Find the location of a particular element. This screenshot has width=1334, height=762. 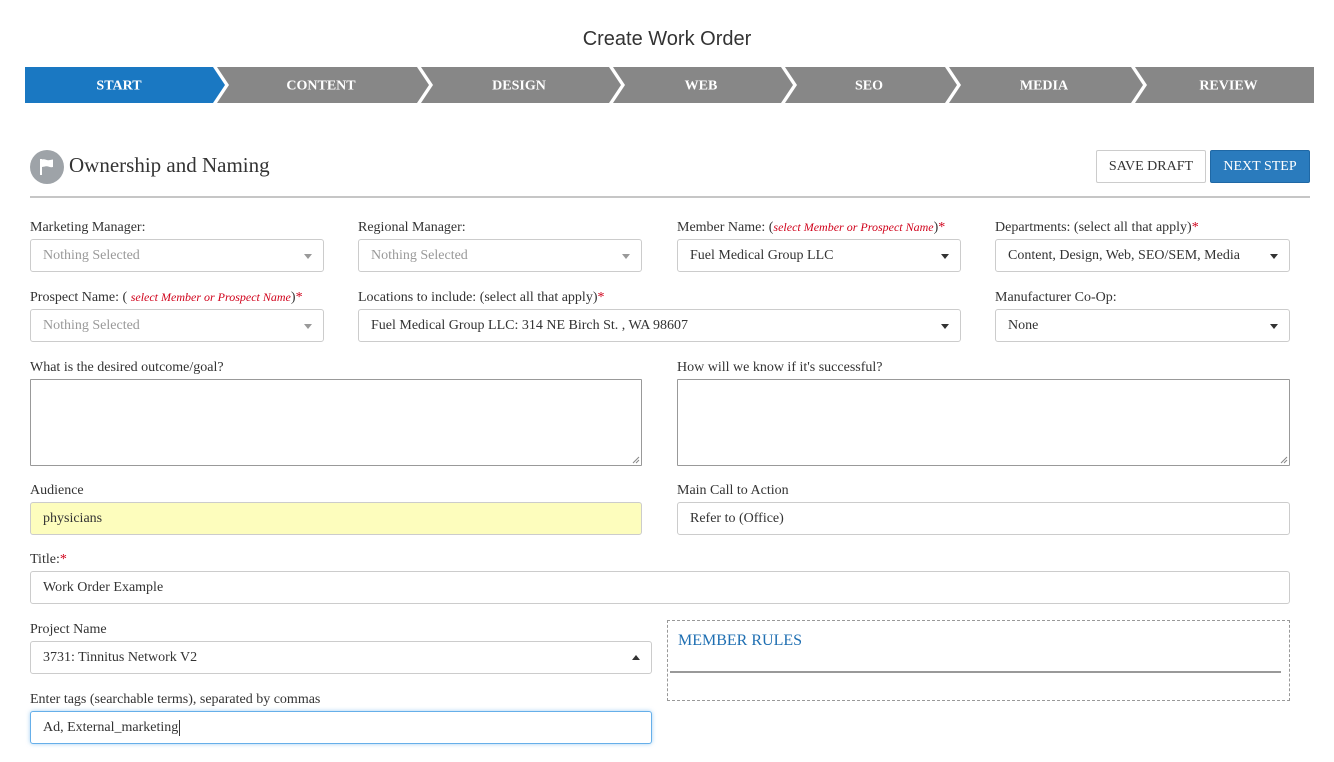

regional-manager-value: Nothing Selected is located at coordinates (419, 255).